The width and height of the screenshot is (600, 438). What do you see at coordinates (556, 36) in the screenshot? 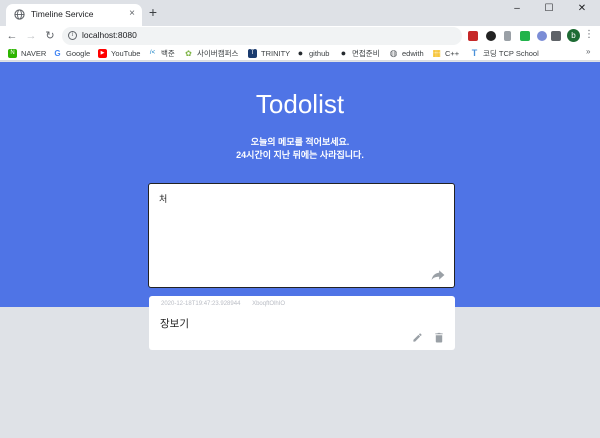
I see `puzzle-extensions-icon` at bounding box center [556, 36].